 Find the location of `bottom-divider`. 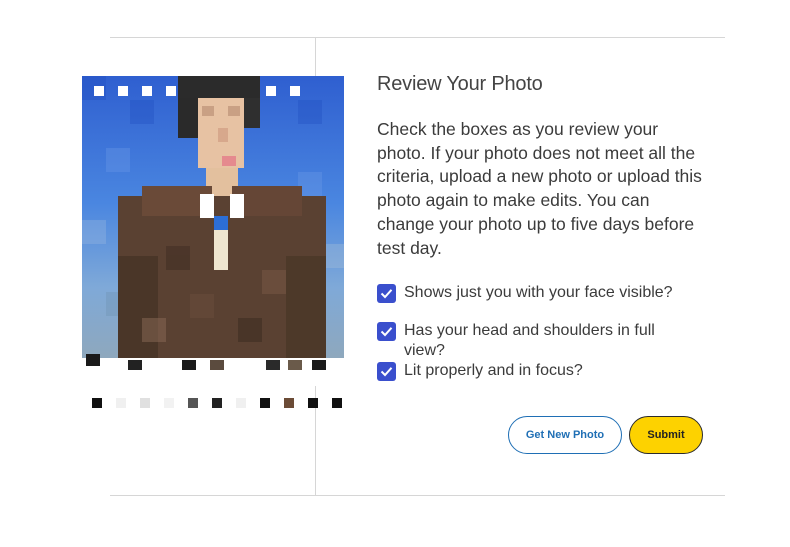

bottom-divider is located at coordinates (417, 495).